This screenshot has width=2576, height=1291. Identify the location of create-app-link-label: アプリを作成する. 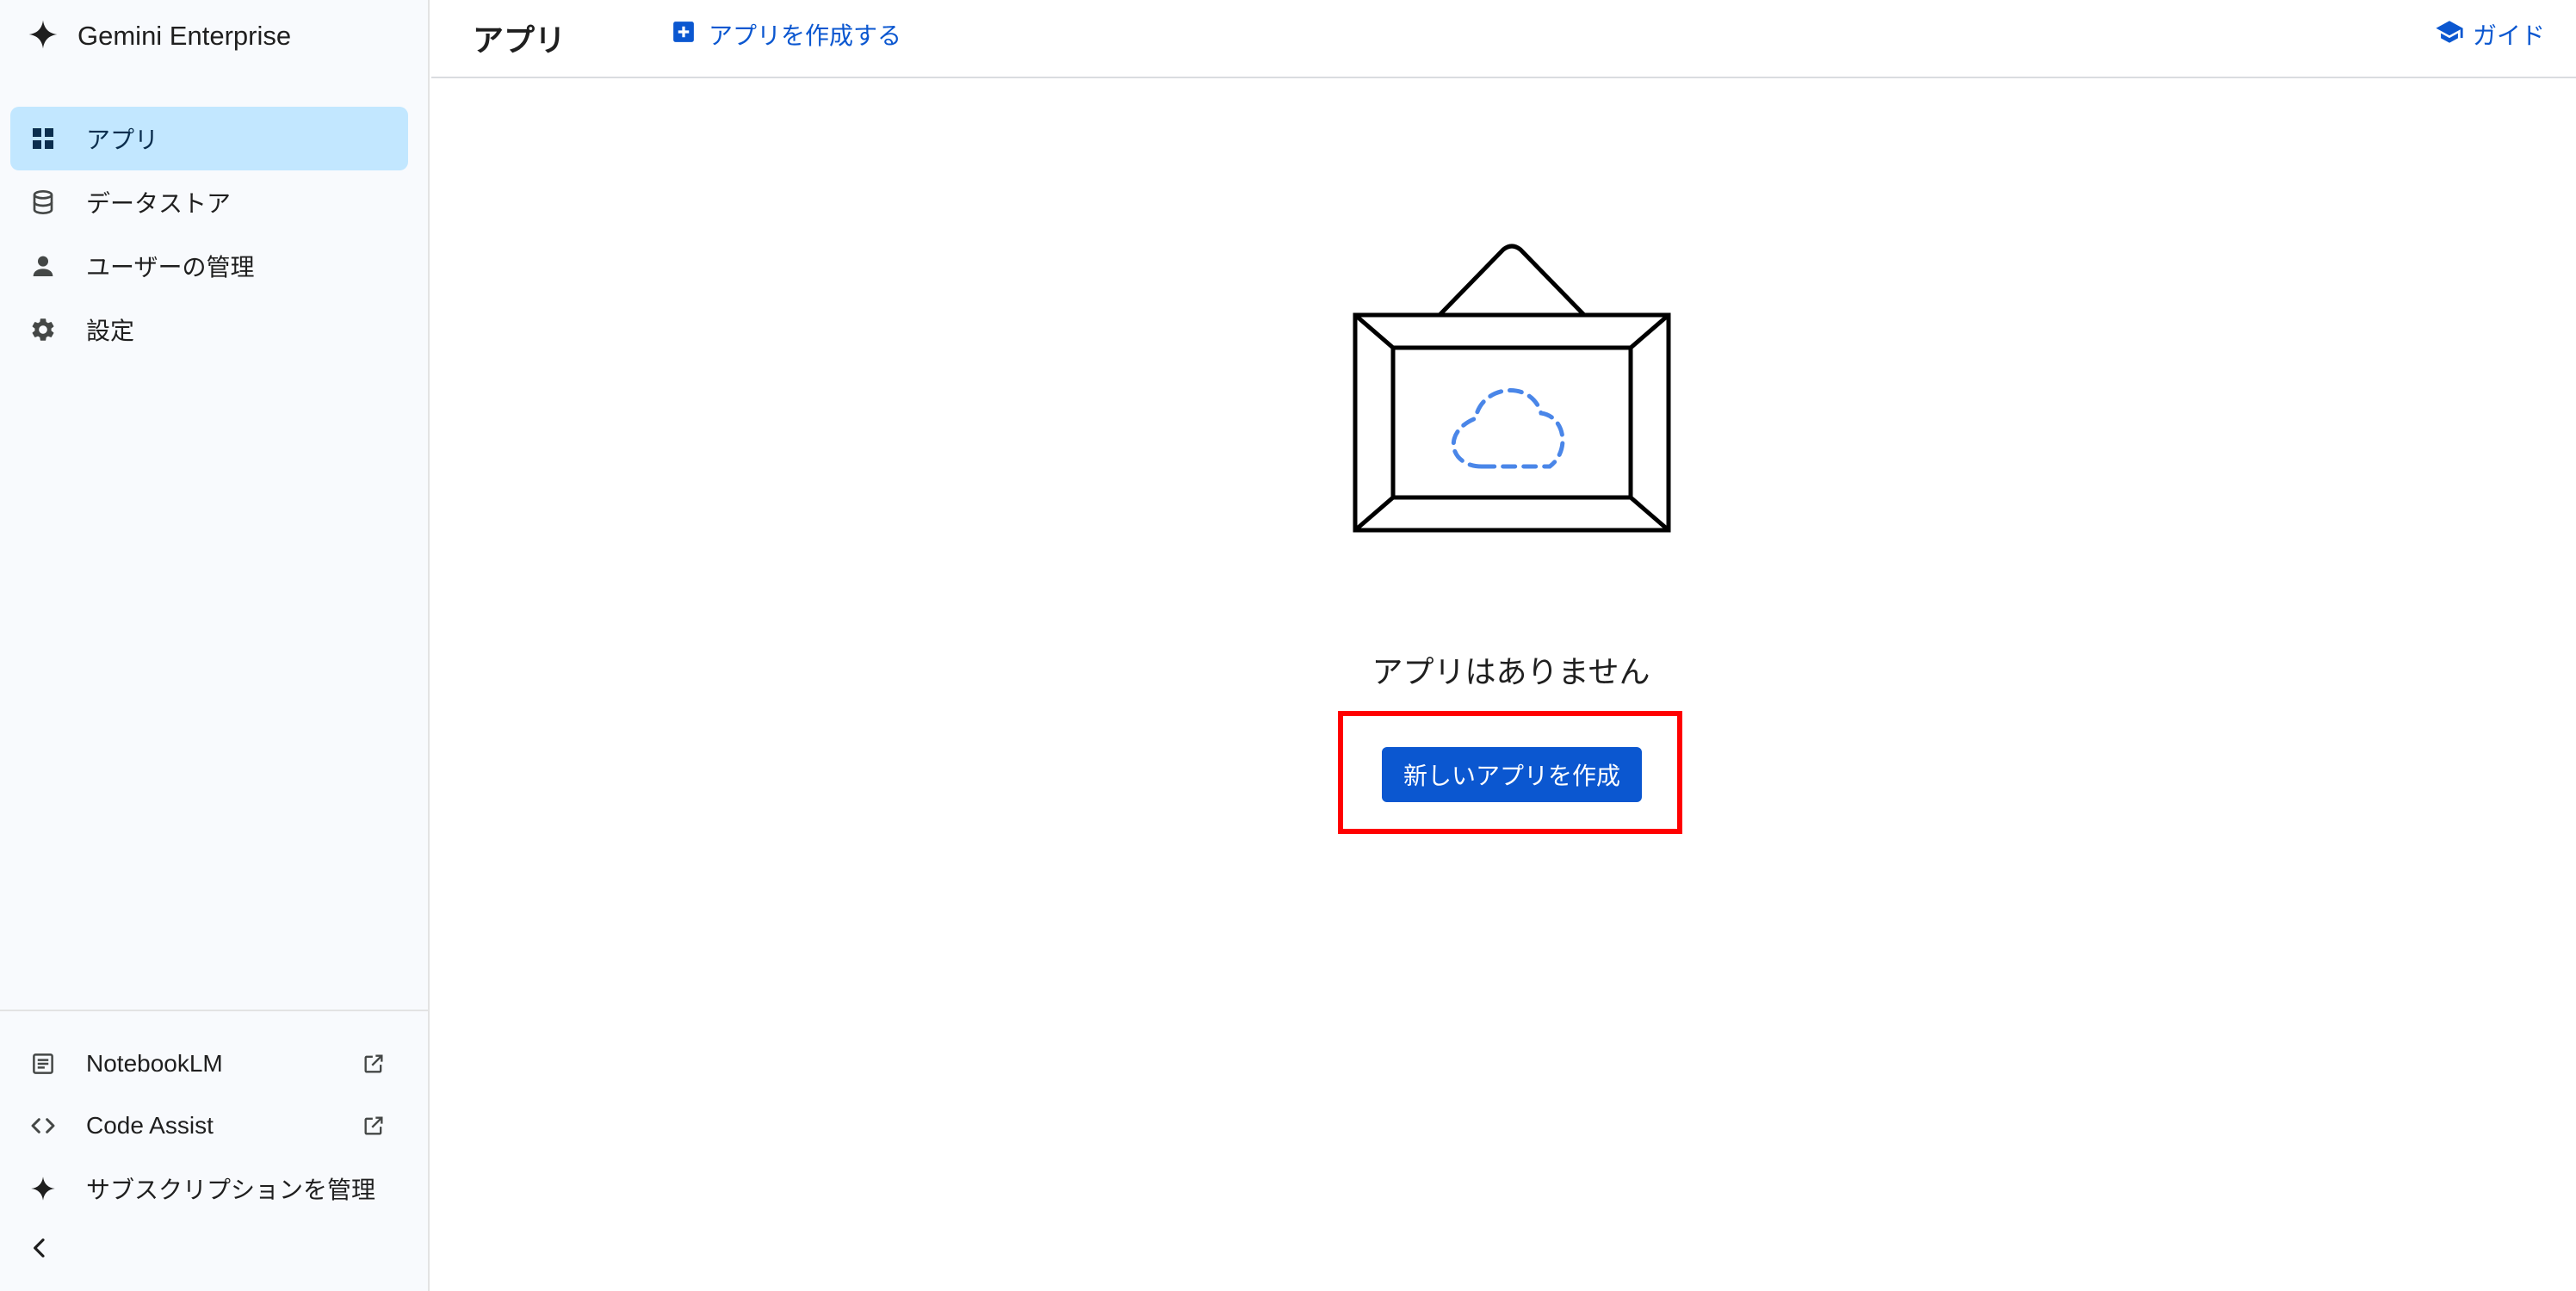
(805, 35).